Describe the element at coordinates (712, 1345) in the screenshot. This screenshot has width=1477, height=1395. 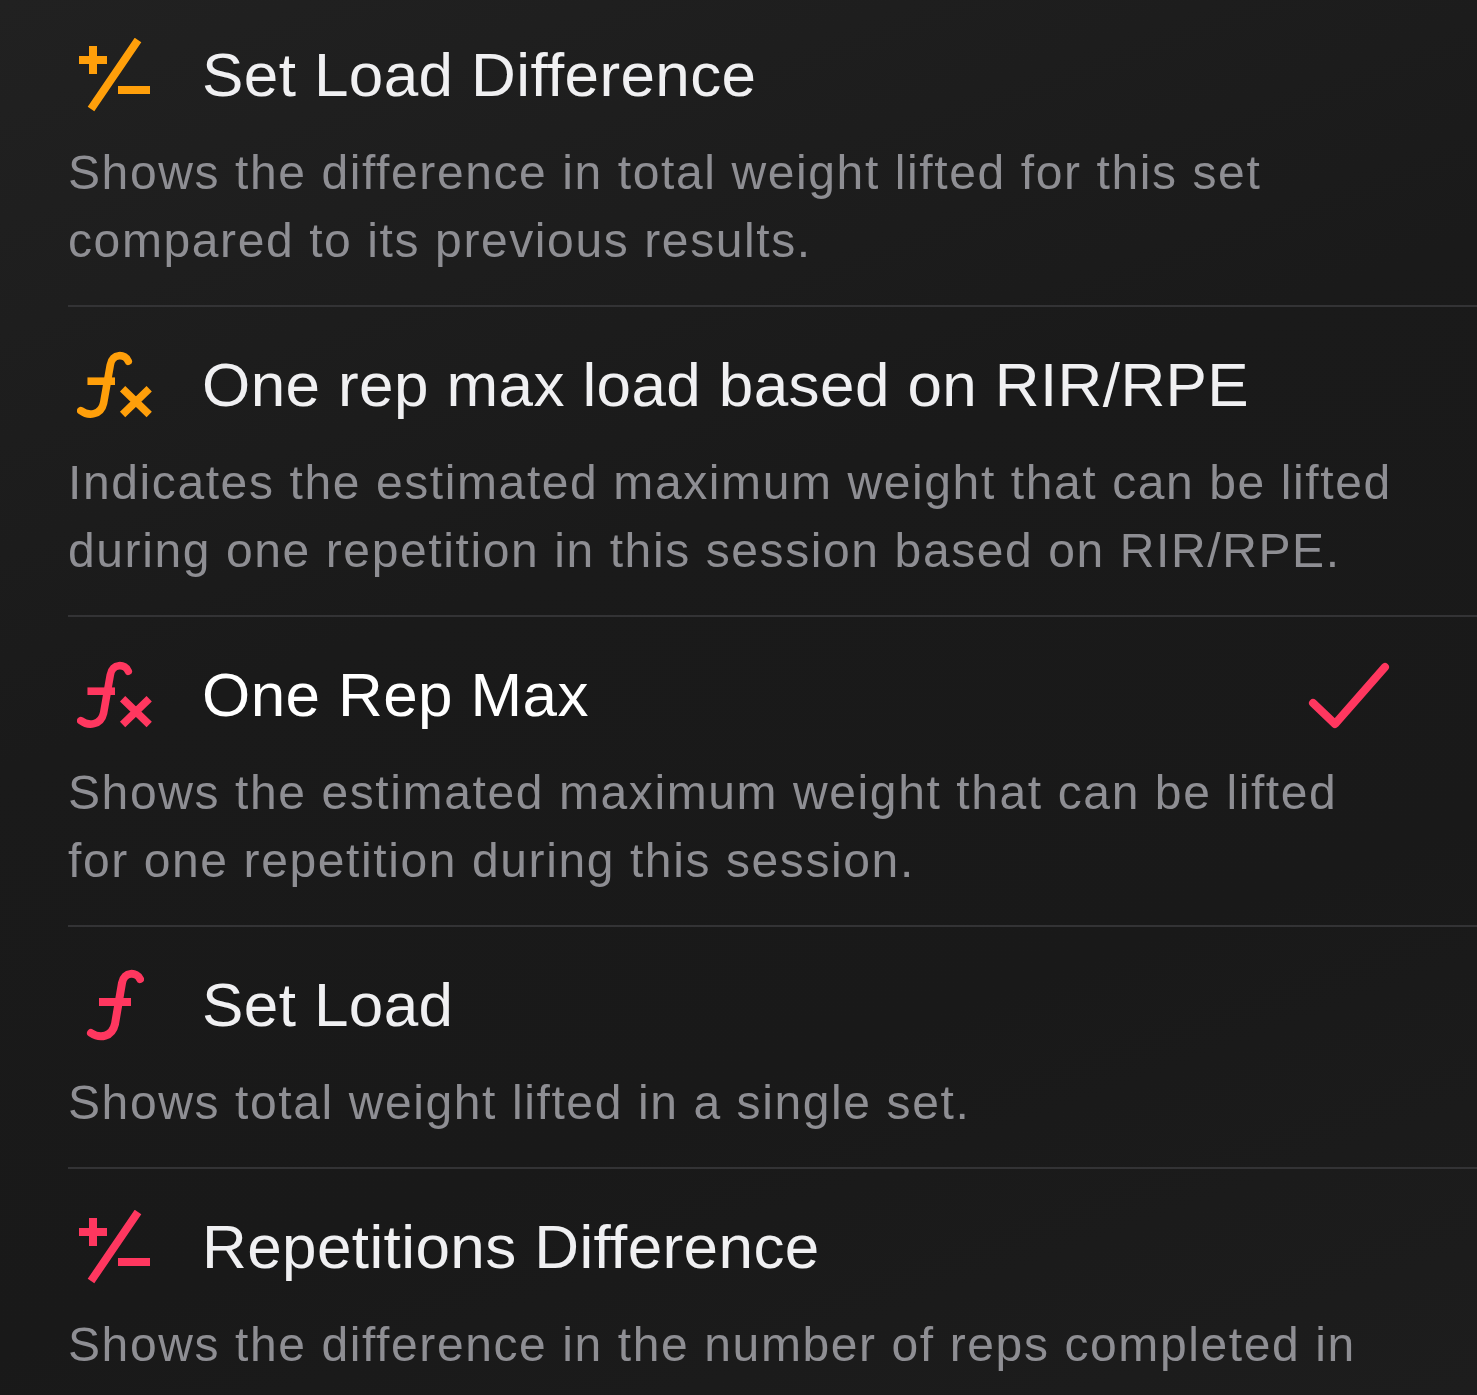
I see `metric-description: Shows the difference in the number of reps completed in` at that location.